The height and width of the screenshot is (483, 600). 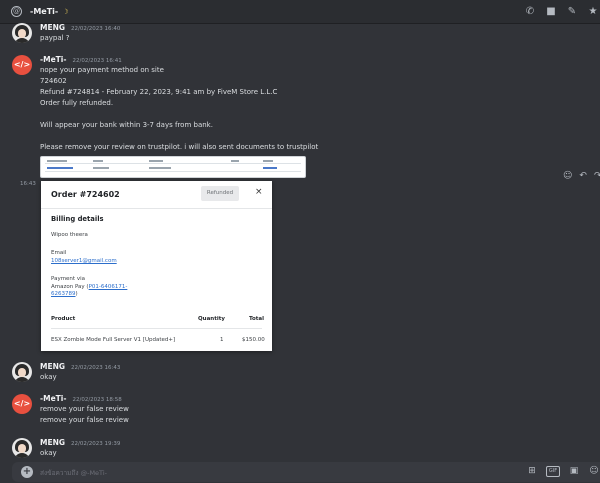 I want to click on message-text: 724602, so click(x=53, y=81).